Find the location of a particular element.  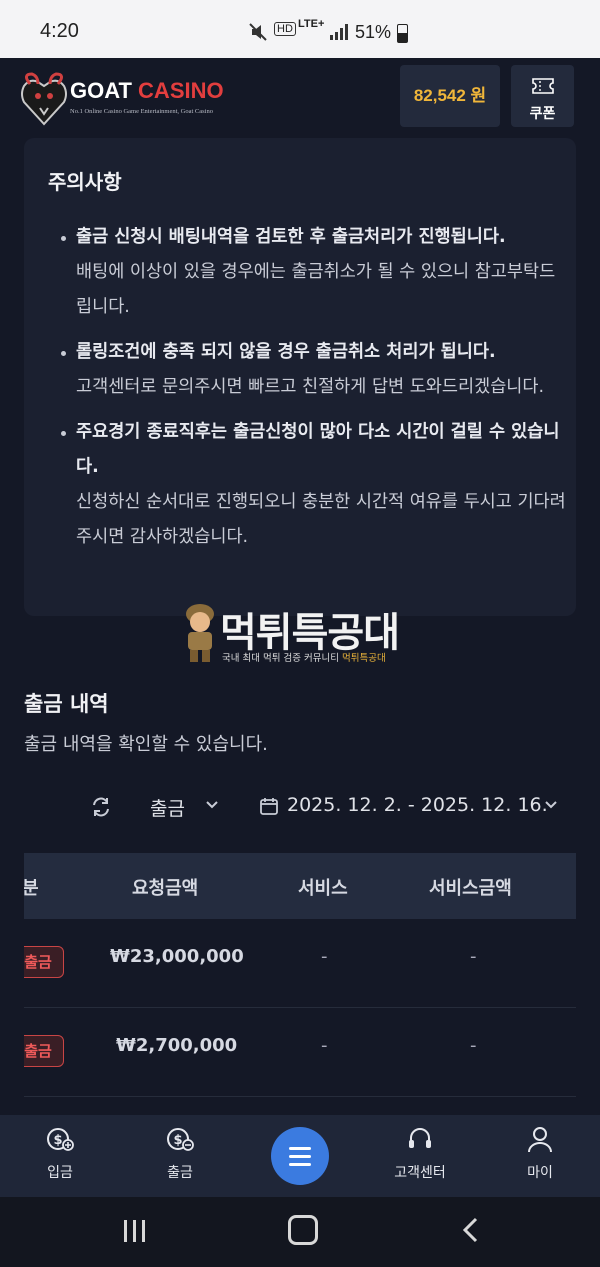

withdraw-icon: $ is located at coordinates (180, 1139).